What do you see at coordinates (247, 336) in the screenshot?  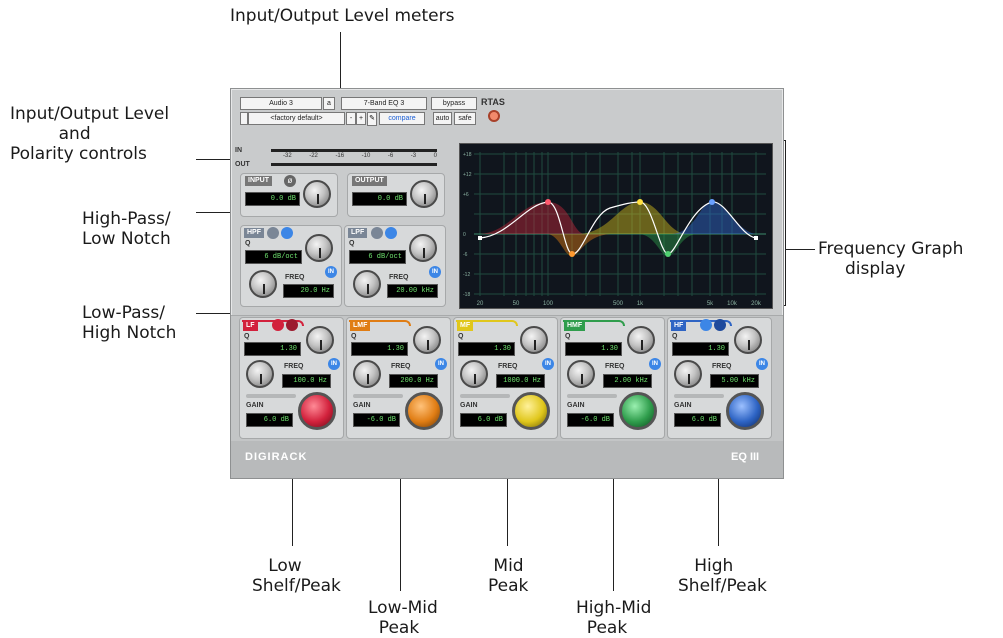 I see `lf-q-label: Q` at bounding box center [247, 336].